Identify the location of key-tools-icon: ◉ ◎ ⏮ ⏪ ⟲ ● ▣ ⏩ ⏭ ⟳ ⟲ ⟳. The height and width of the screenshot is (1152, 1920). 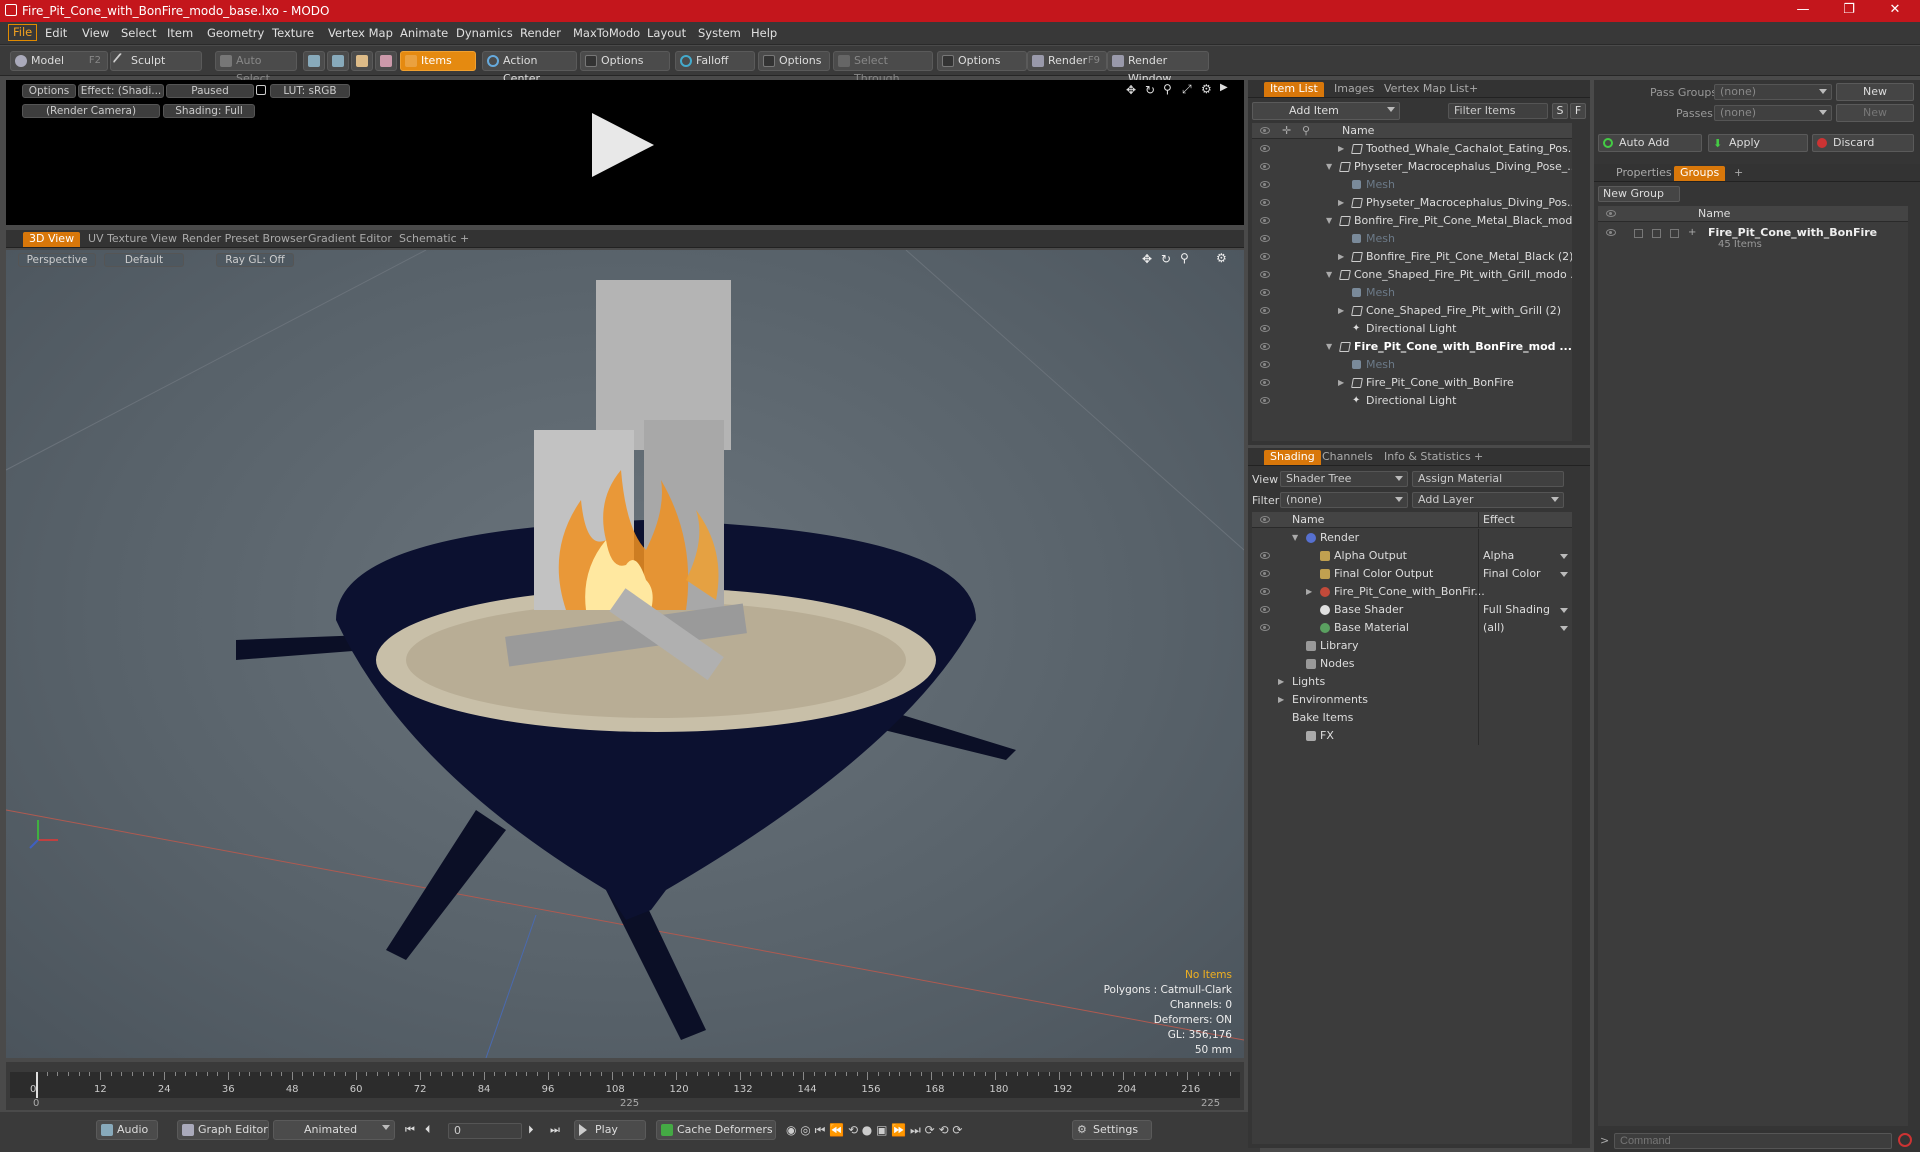
(874, 1130).